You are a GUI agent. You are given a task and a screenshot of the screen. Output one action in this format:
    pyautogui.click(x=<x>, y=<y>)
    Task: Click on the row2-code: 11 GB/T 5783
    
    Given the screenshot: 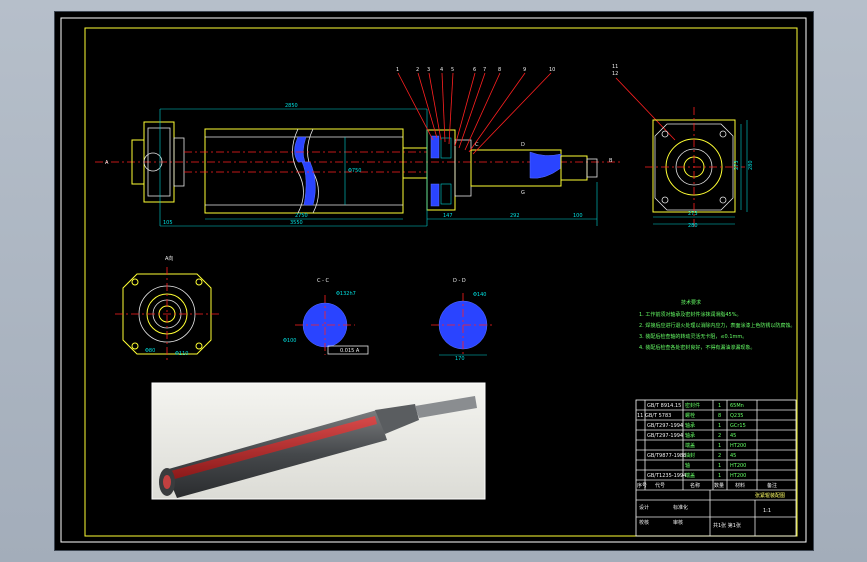 What is the action you would take?
    pyautogui.click(x=654, y=416)
    